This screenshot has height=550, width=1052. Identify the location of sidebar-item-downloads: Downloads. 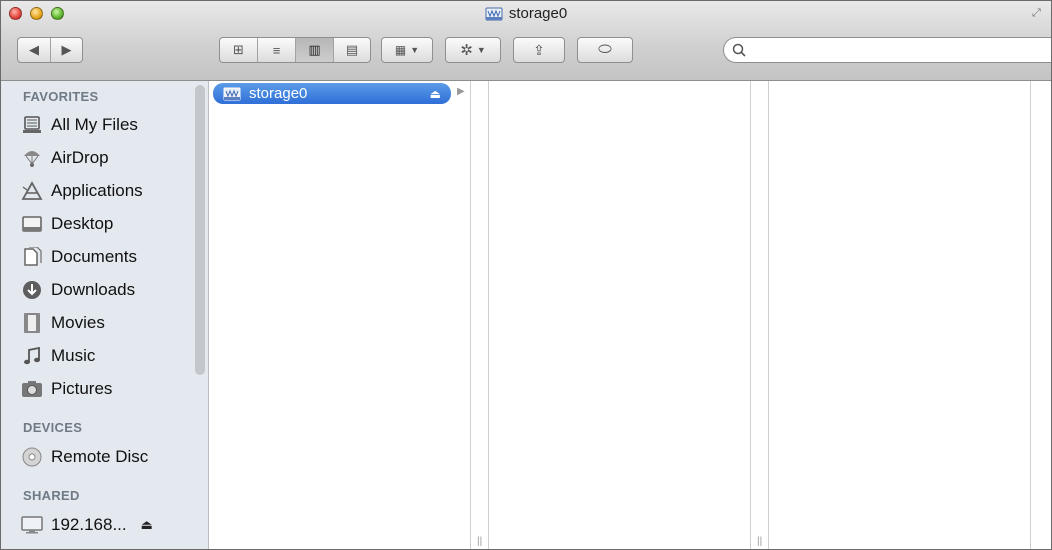
(78, 290).